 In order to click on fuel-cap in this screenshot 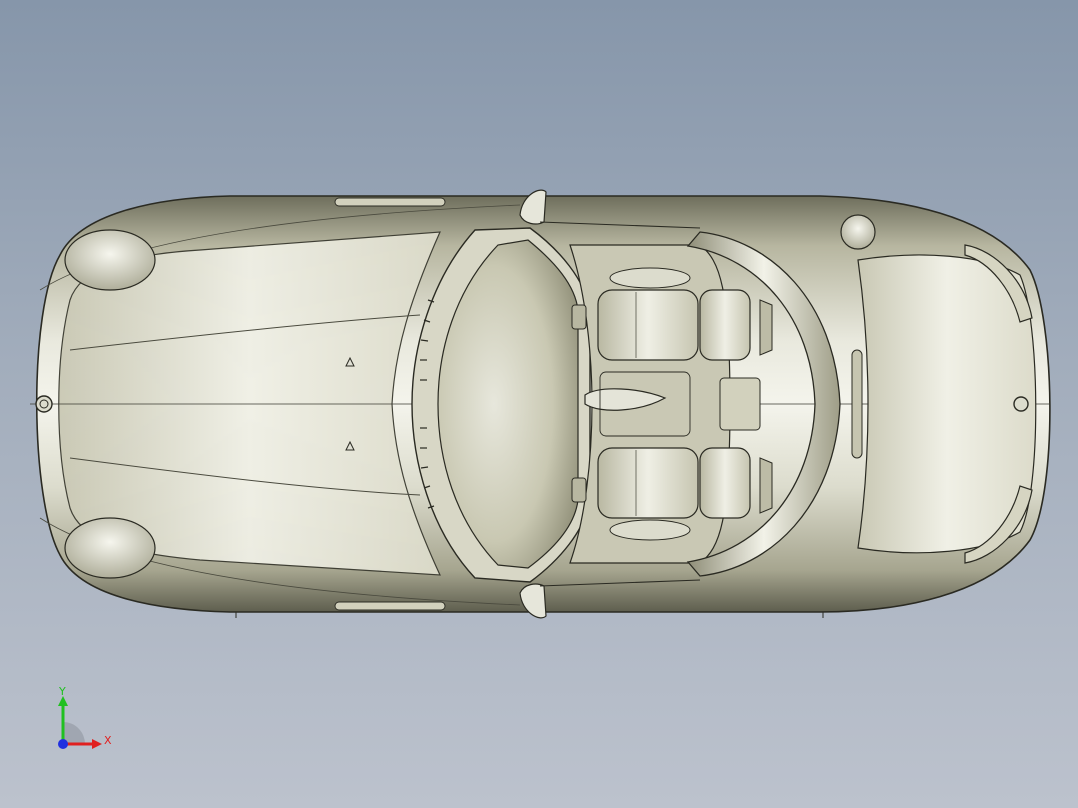, I will do `click(858, 232)`.